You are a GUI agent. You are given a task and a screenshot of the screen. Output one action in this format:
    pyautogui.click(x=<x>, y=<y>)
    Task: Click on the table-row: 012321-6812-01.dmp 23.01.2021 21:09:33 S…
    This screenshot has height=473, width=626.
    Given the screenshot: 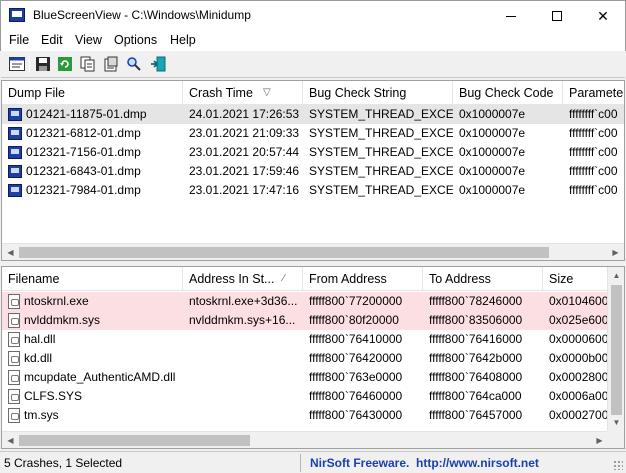 What is the action you would take?
    pyautogui.click(x=313, y=133)
    